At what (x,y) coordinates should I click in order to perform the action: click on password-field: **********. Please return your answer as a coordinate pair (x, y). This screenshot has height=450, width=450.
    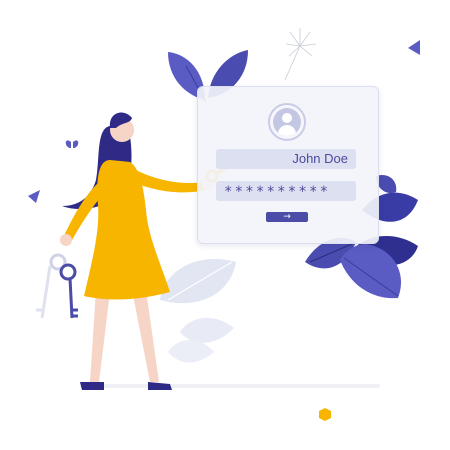
    Looking at the image, I should click on (286, 191).